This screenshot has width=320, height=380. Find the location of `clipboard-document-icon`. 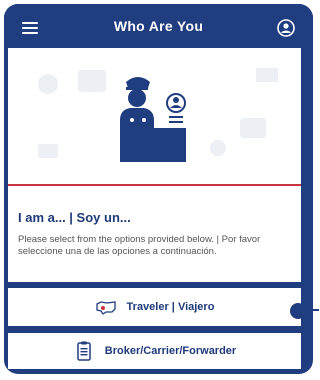

clipboard-document-icon is located at coordinates (84, 351).